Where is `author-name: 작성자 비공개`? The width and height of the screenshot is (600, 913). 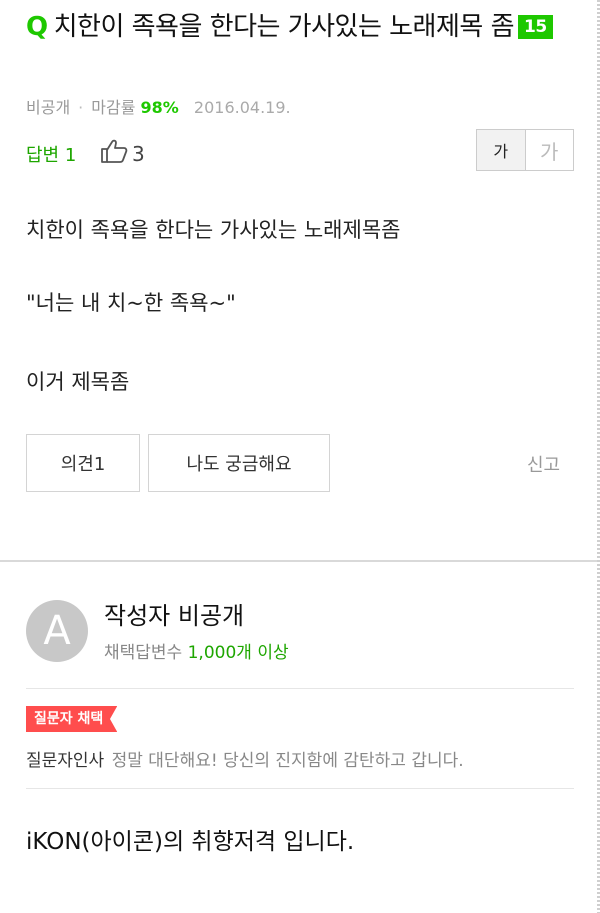
author-name: 작성자 비공개 is located at coordinates (174, 616).